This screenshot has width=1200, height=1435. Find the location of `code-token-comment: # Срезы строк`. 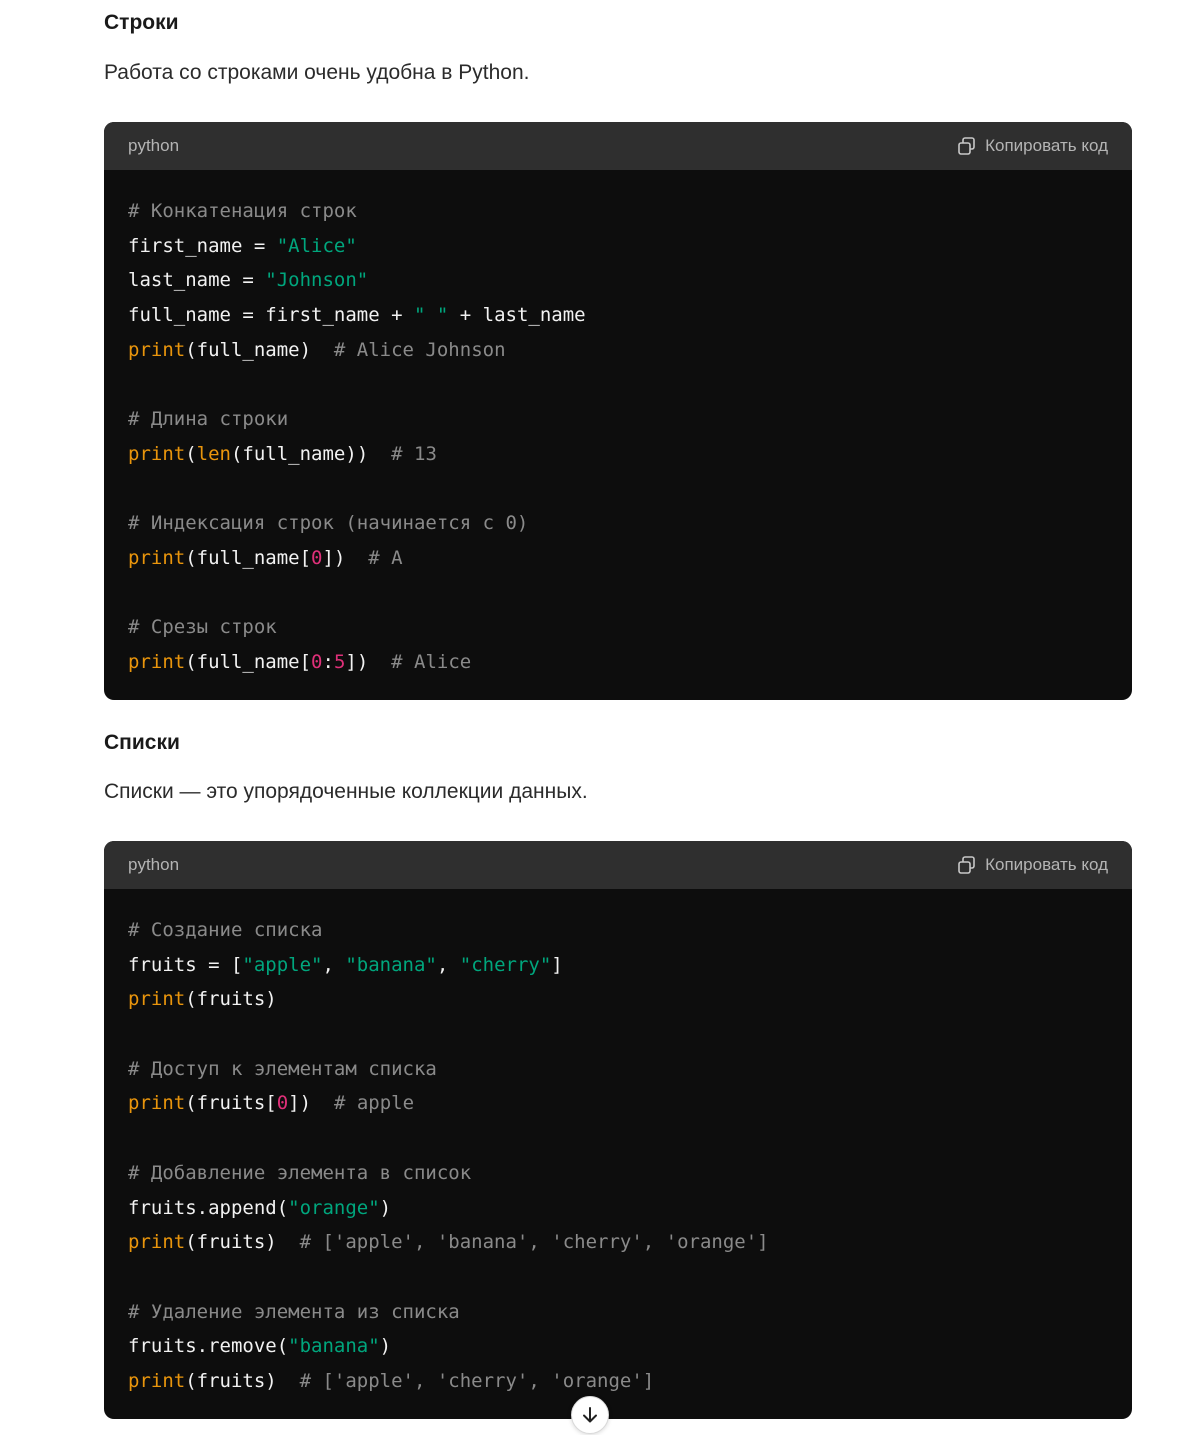

code-token-comment: # Срезы строк is located at coordinates (202, 627).